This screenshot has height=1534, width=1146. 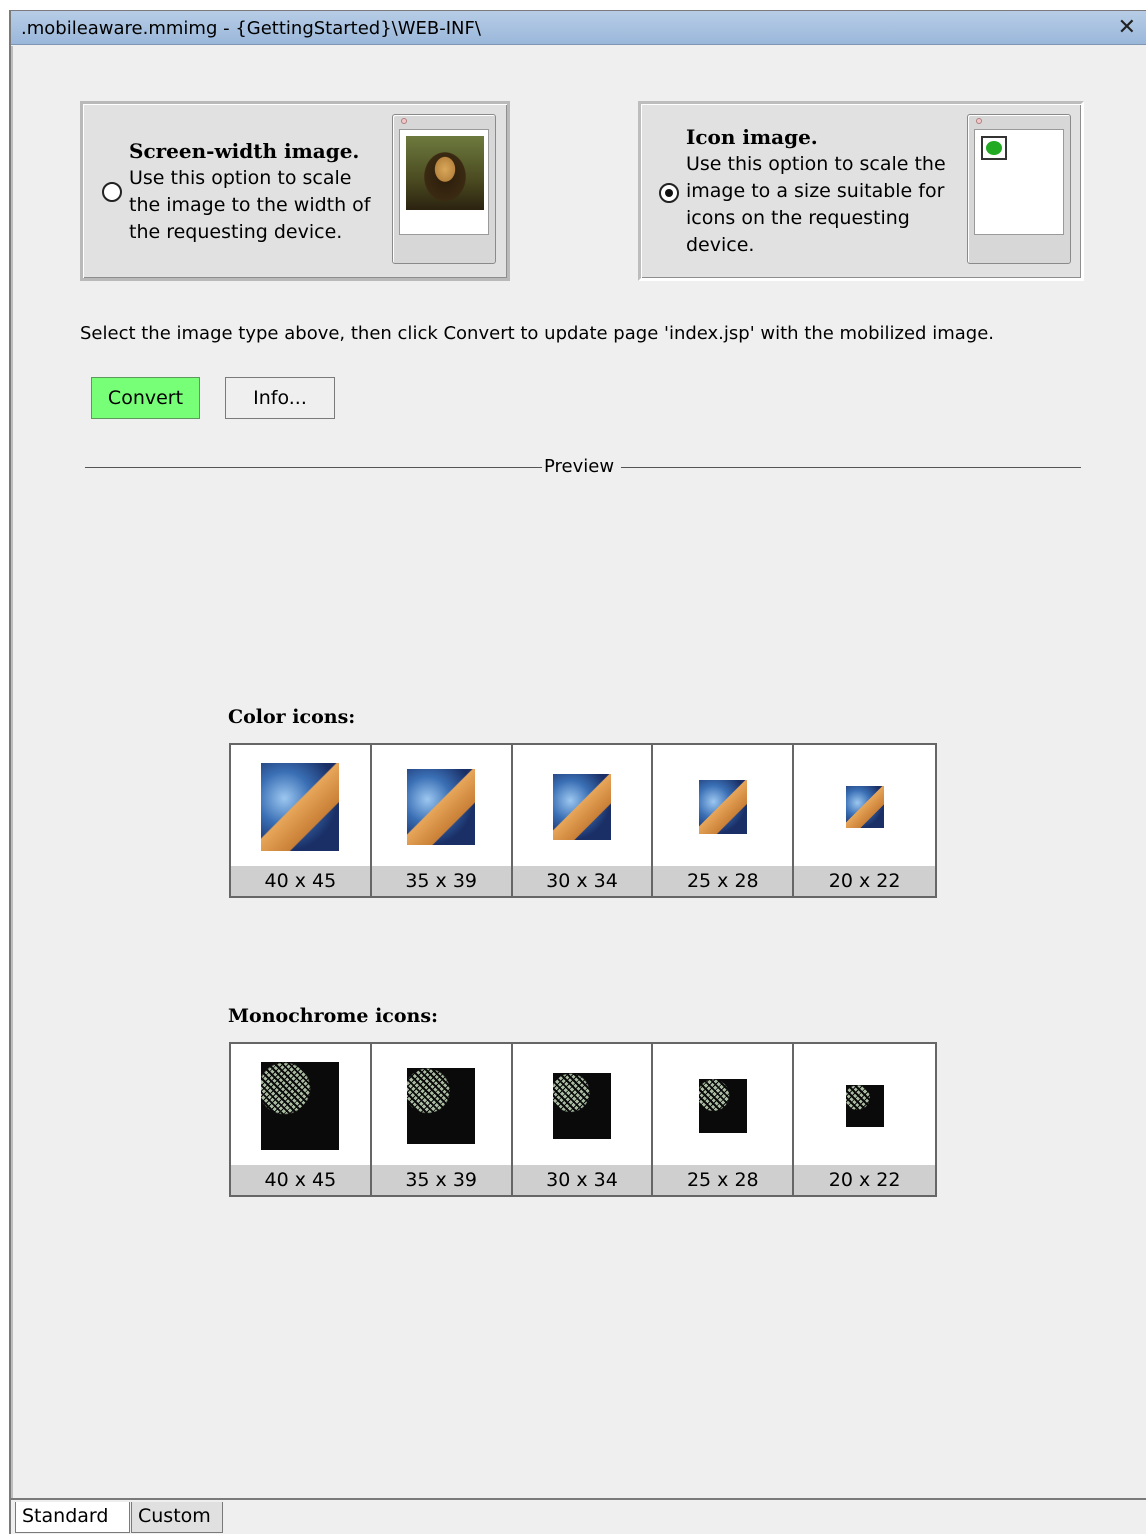 I want to click on icon-radio, so click(x=669, y=193).